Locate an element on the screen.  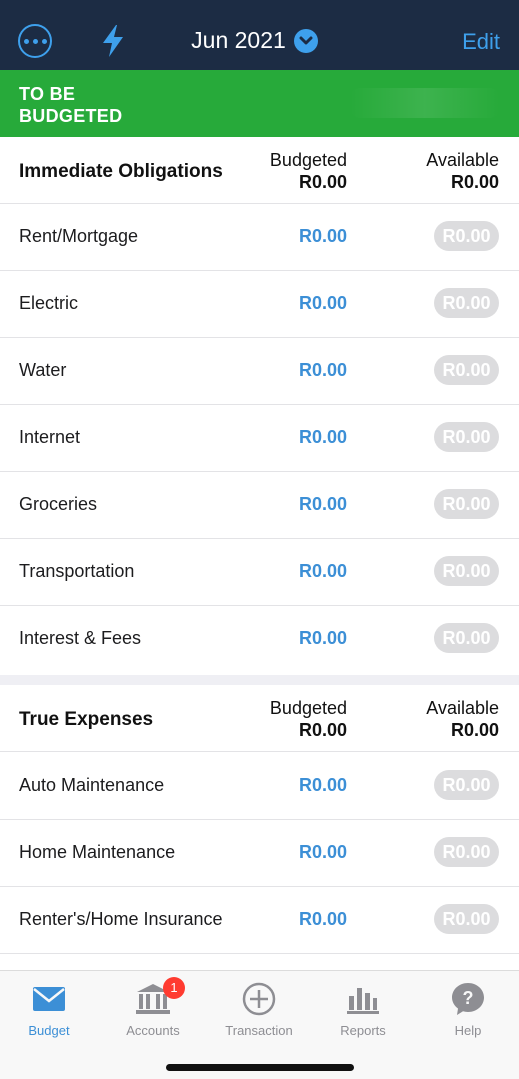
category-name: Interest & Fees is located at coordinates (80, 638).